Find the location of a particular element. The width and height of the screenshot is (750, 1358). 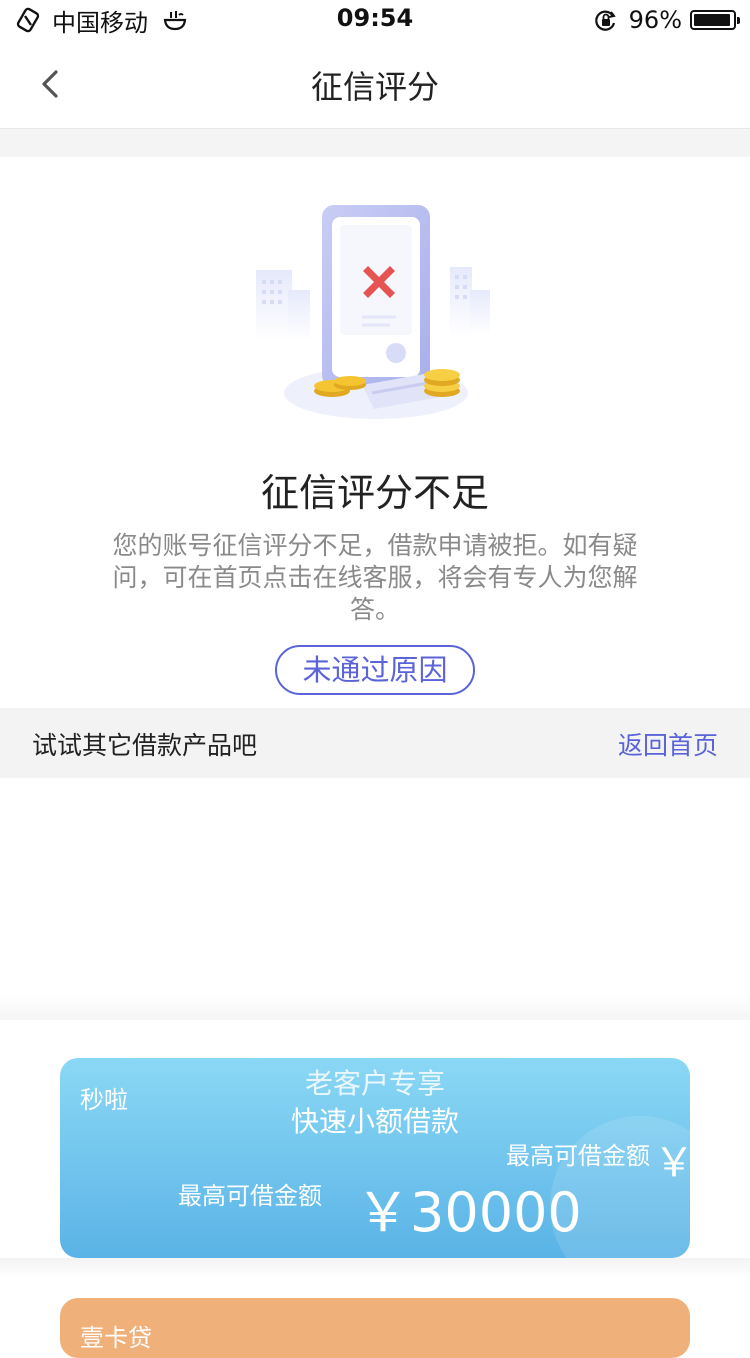

status-right: 96% is located at coordinates (666, 20).